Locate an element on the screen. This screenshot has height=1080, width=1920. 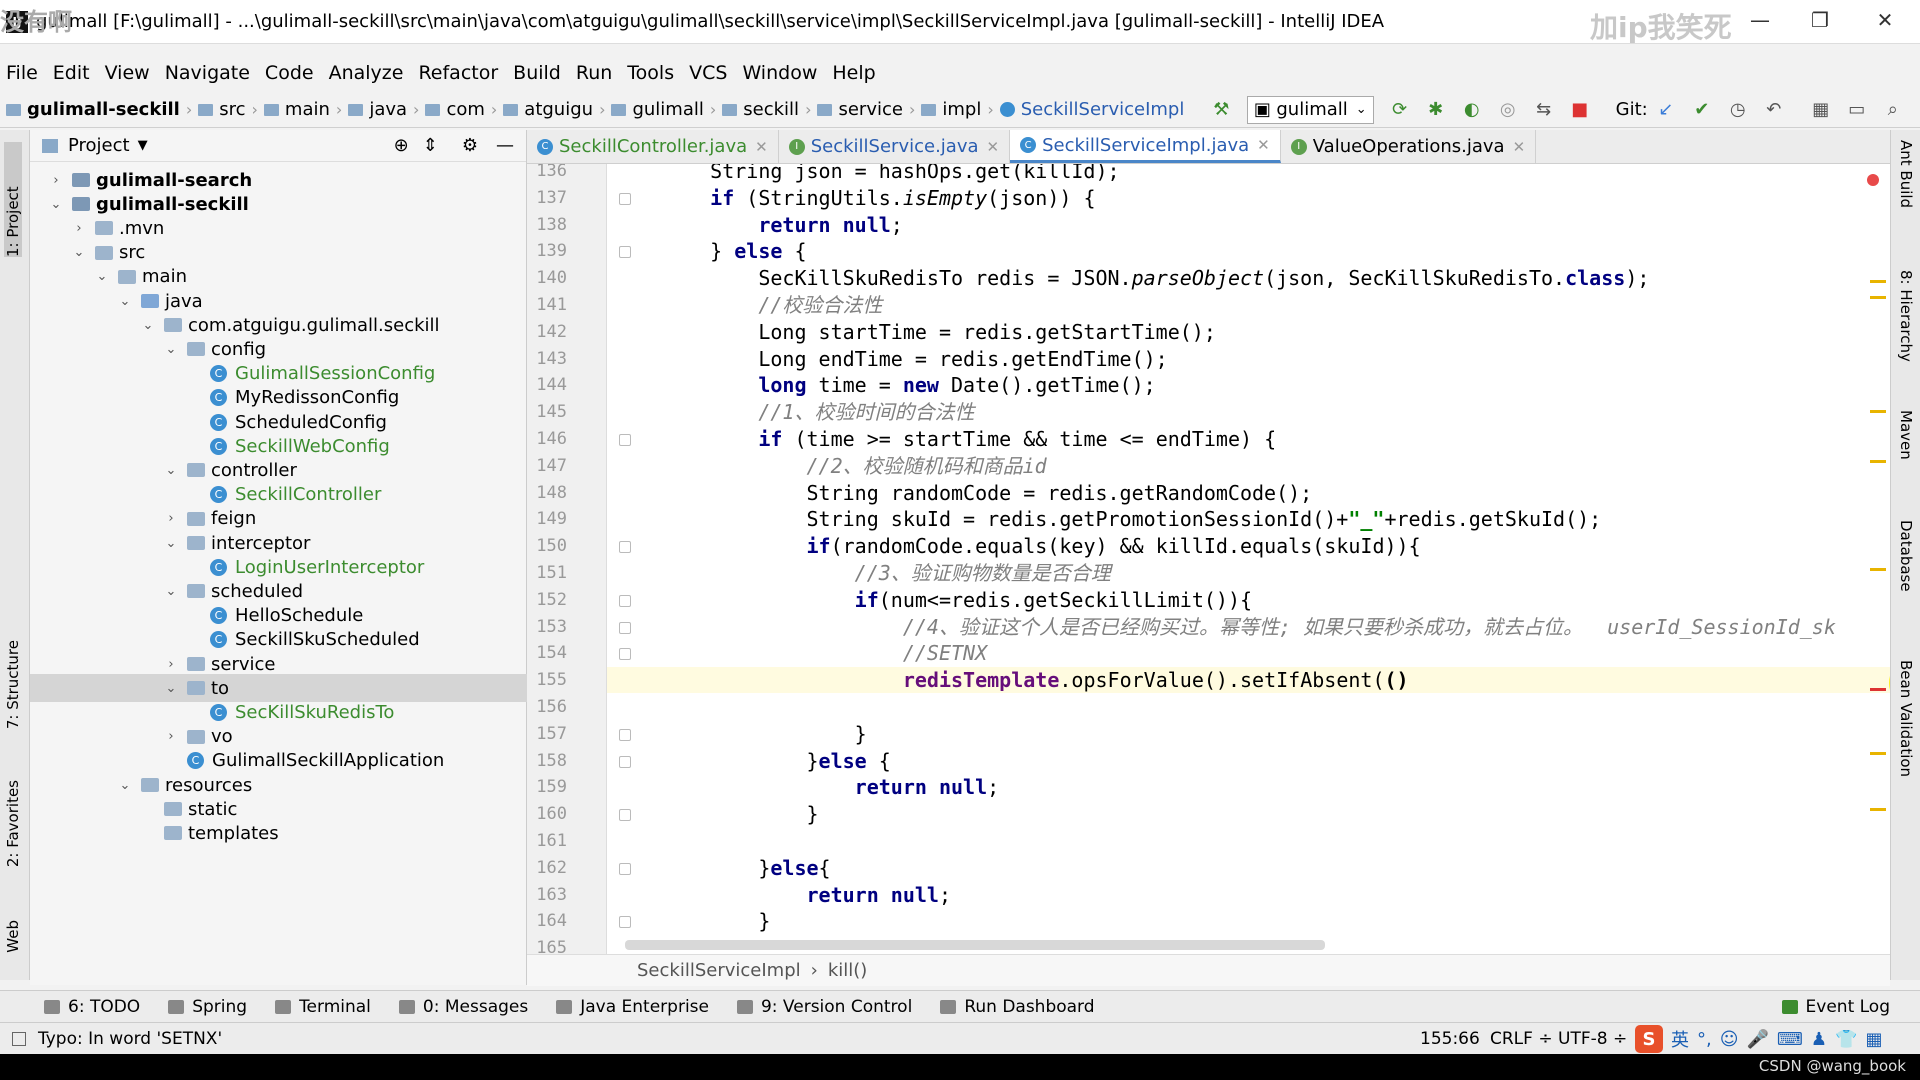
hierarchy-tab: 8: Hierarchy is located at coordinates (1906, 316).